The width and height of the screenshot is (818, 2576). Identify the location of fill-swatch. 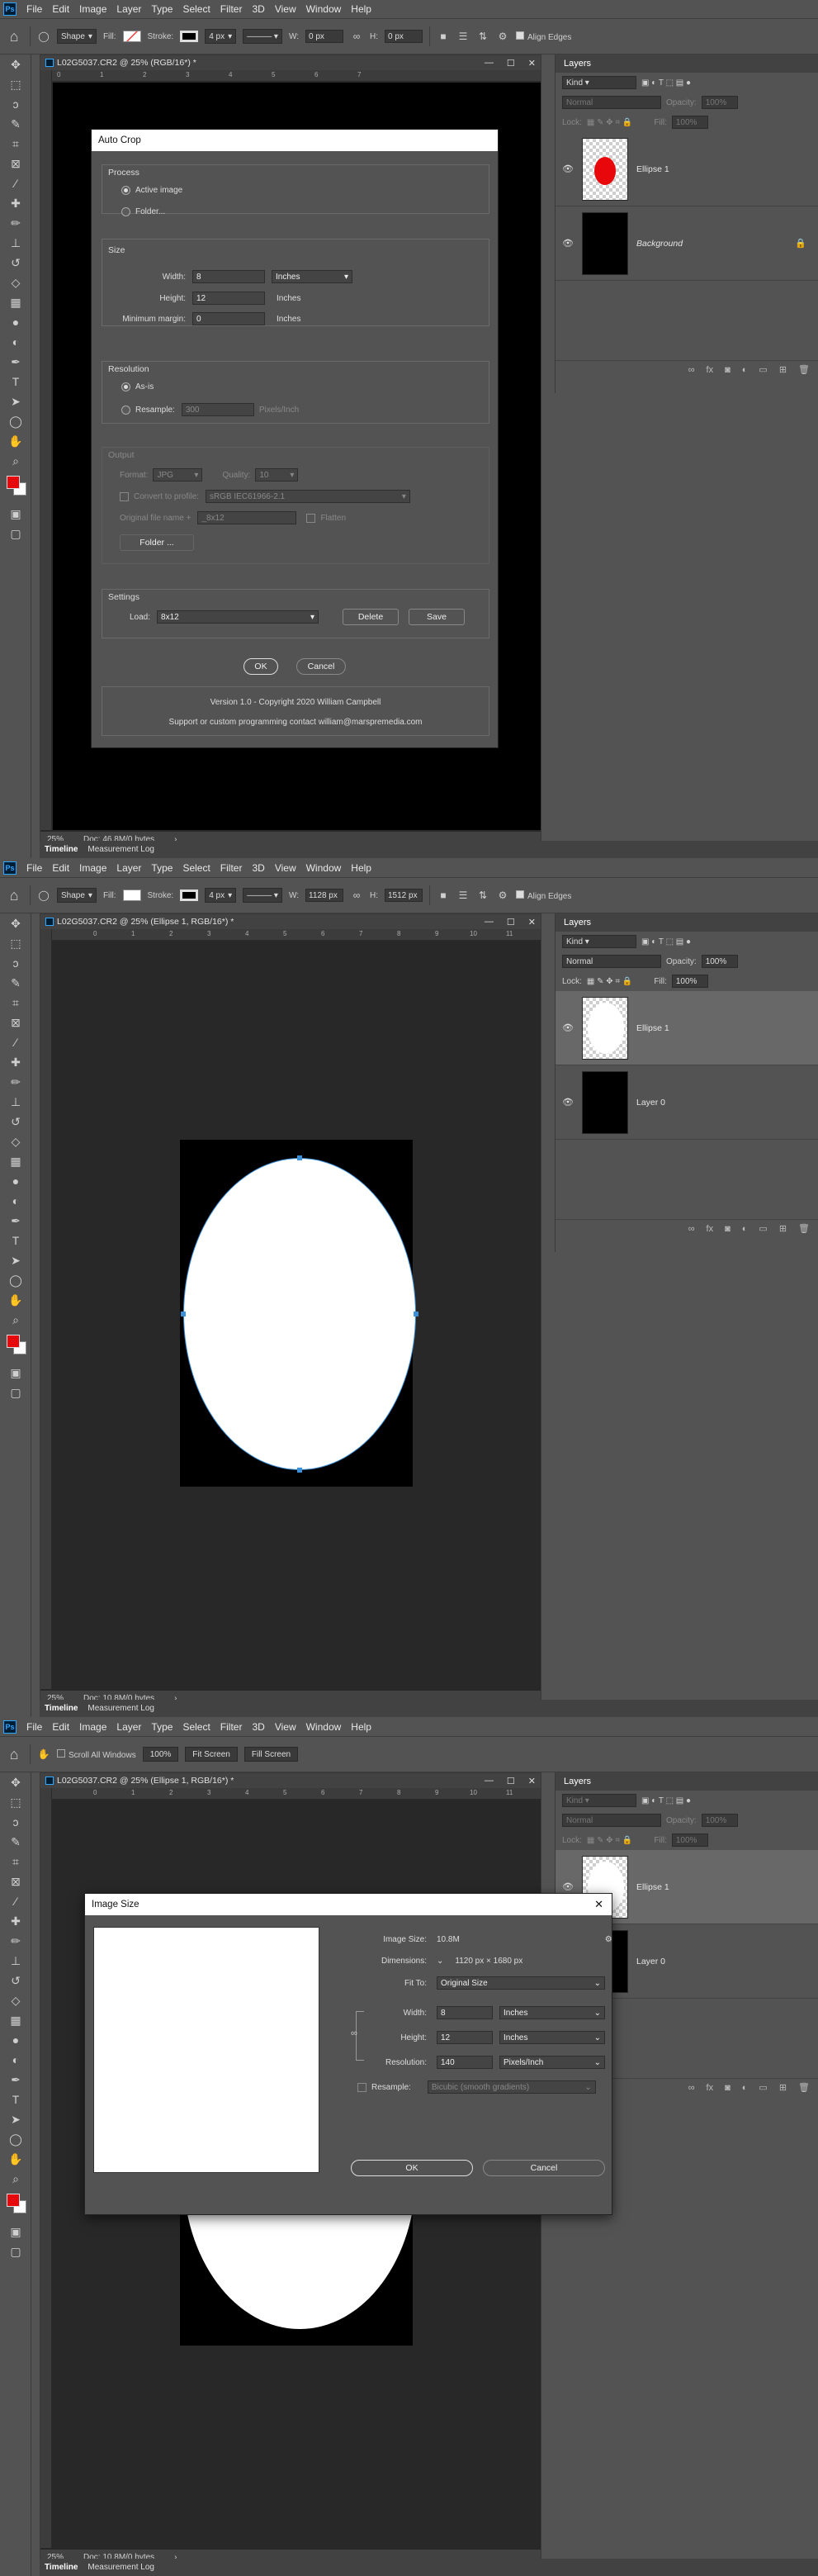
(131, 36).